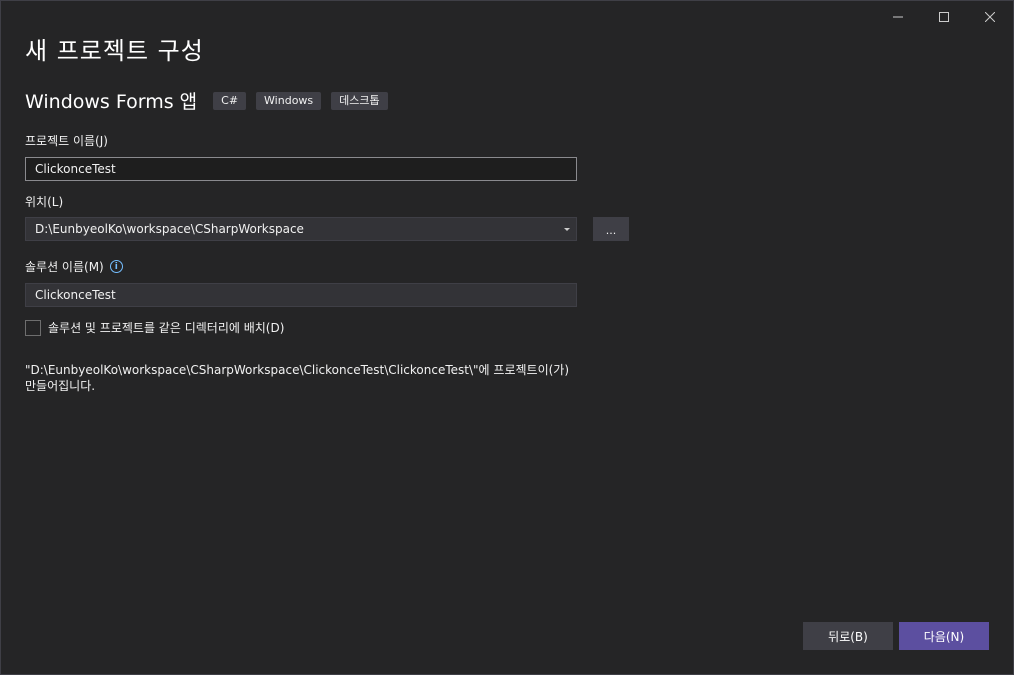 The width and height of the screenshot is (1014, 675). What do you see at coordinates (990, 17) in the screenshot?
I see `close-icon` at bounding box center [990, 17].